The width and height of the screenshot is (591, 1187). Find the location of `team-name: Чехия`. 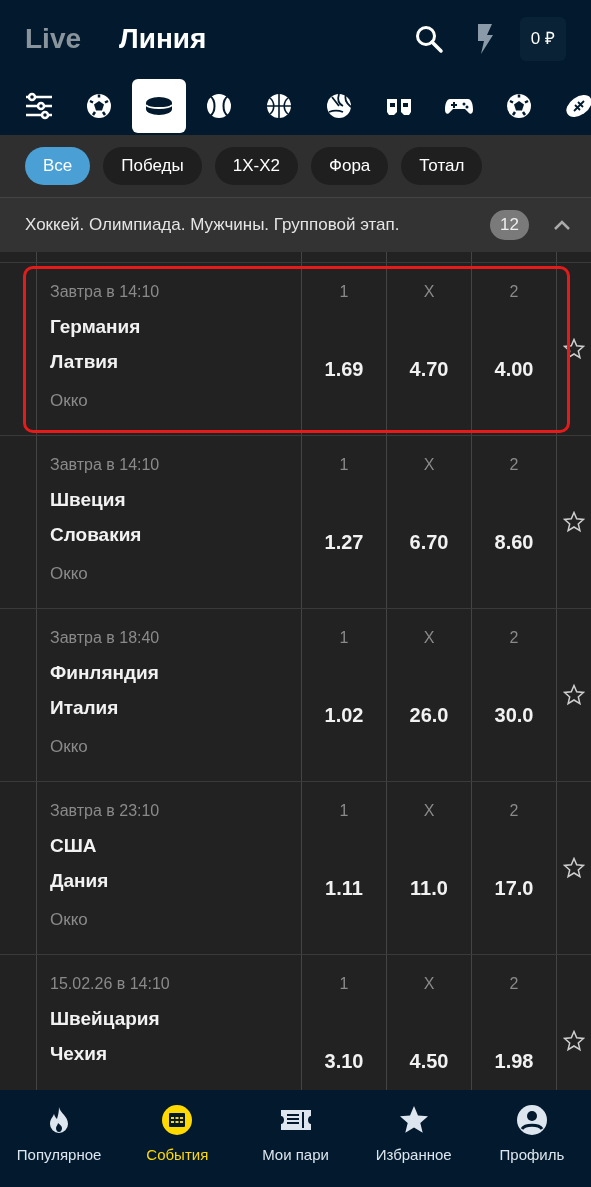

team-name: Чехия is located at coordinates (79, 1054).